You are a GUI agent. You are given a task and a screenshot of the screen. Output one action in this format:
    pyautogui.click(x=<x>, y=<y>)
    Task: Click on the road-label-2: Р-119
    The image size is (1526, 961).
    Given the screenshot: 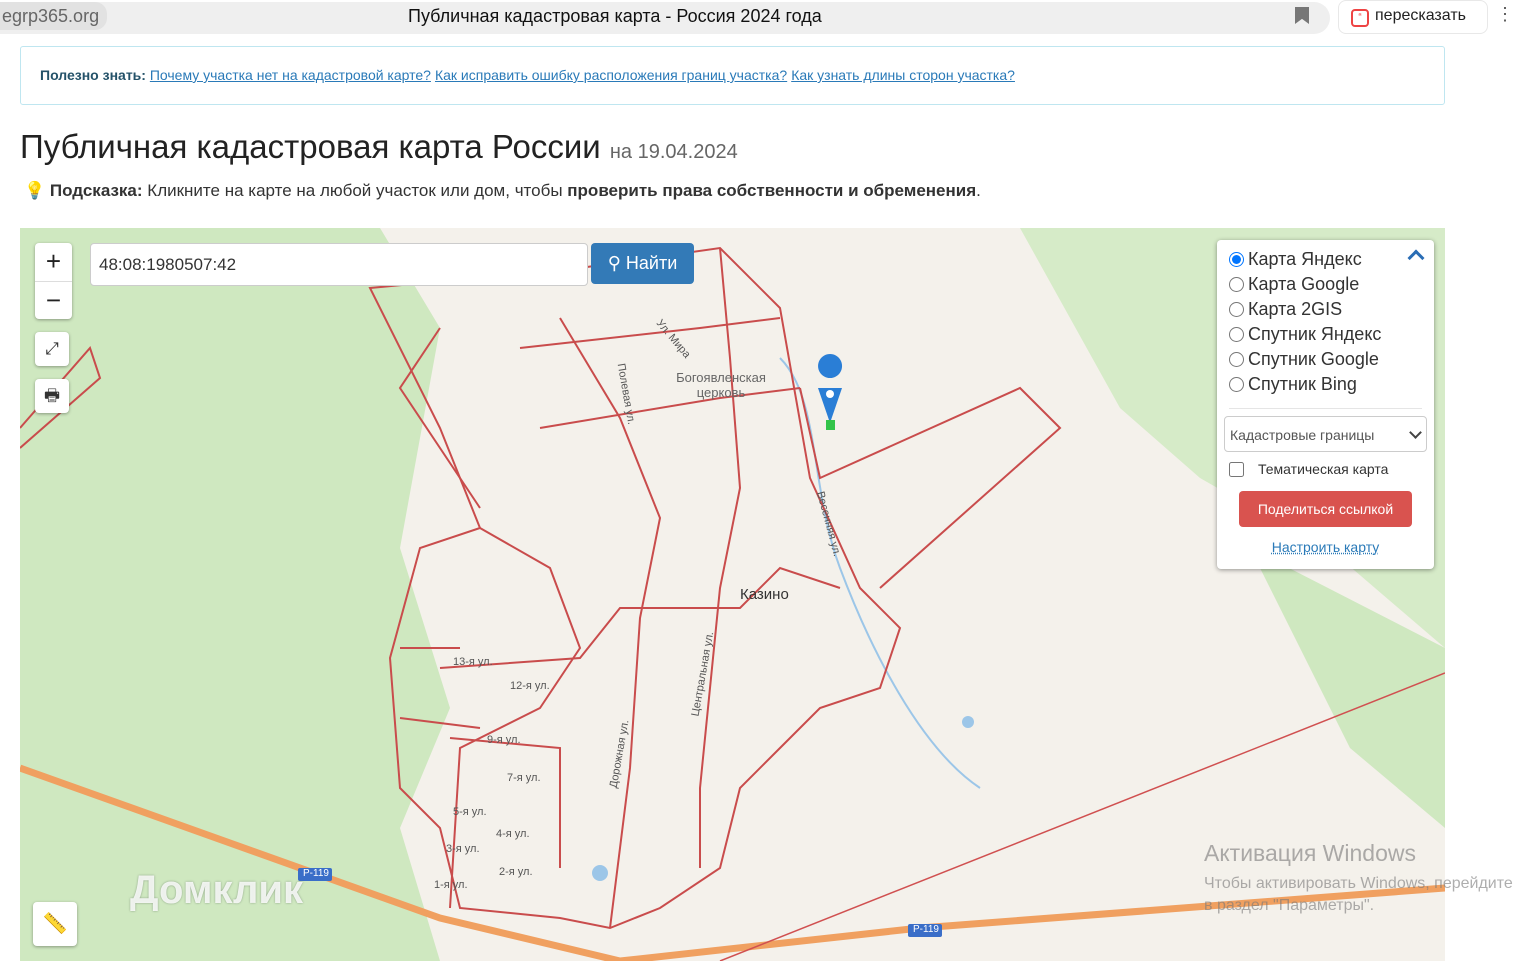 What is the action you would take?
    pyautogui.click(x=926, y=929)
    